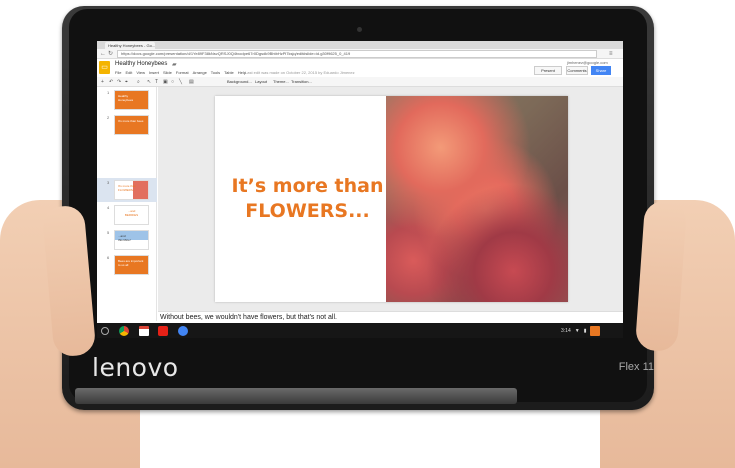 The width and height of the screenshot is (735, 468). I want to click on layout-button: Layout, so click(261, 81).